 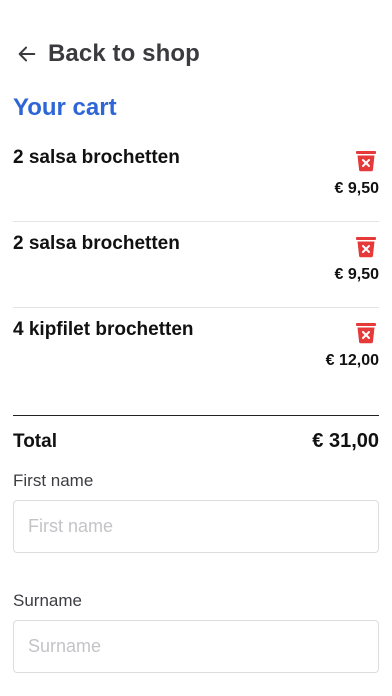 What do you see at coordinates (196, 351) in the screenshot?
I see `cart-item: 4 kipfilet brochetten € 12,00` at bounding box center [196, 351].